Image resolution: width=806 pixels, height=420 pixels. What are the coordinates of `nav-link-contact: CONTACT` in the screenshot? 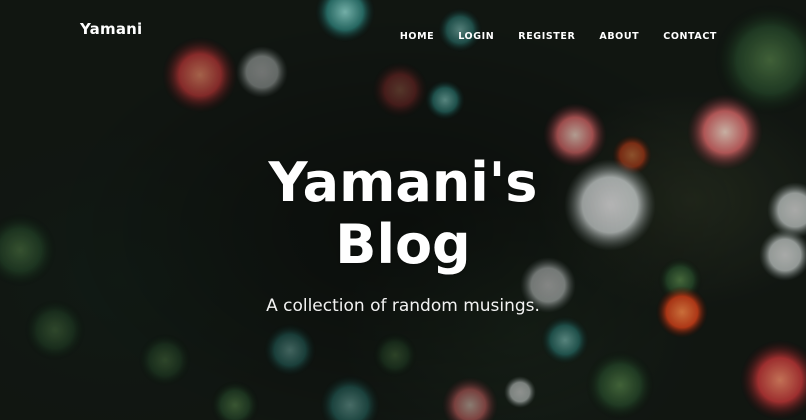 It's located at (690, 36).